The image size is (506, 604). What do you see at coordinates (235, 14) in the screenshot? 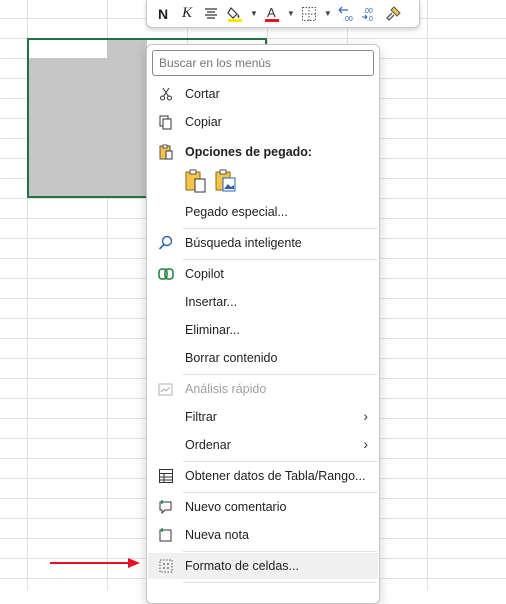
I see `fill-color-icon` at bounding box center [235, 14].